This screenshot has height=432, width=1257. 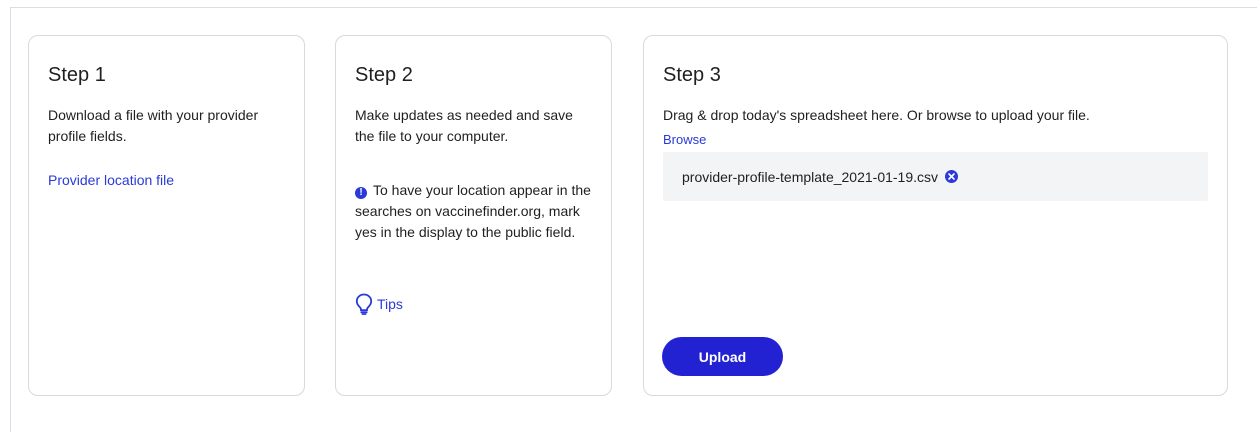 I want to click on step-2-title: Step 2, so click(x=384, y=75).